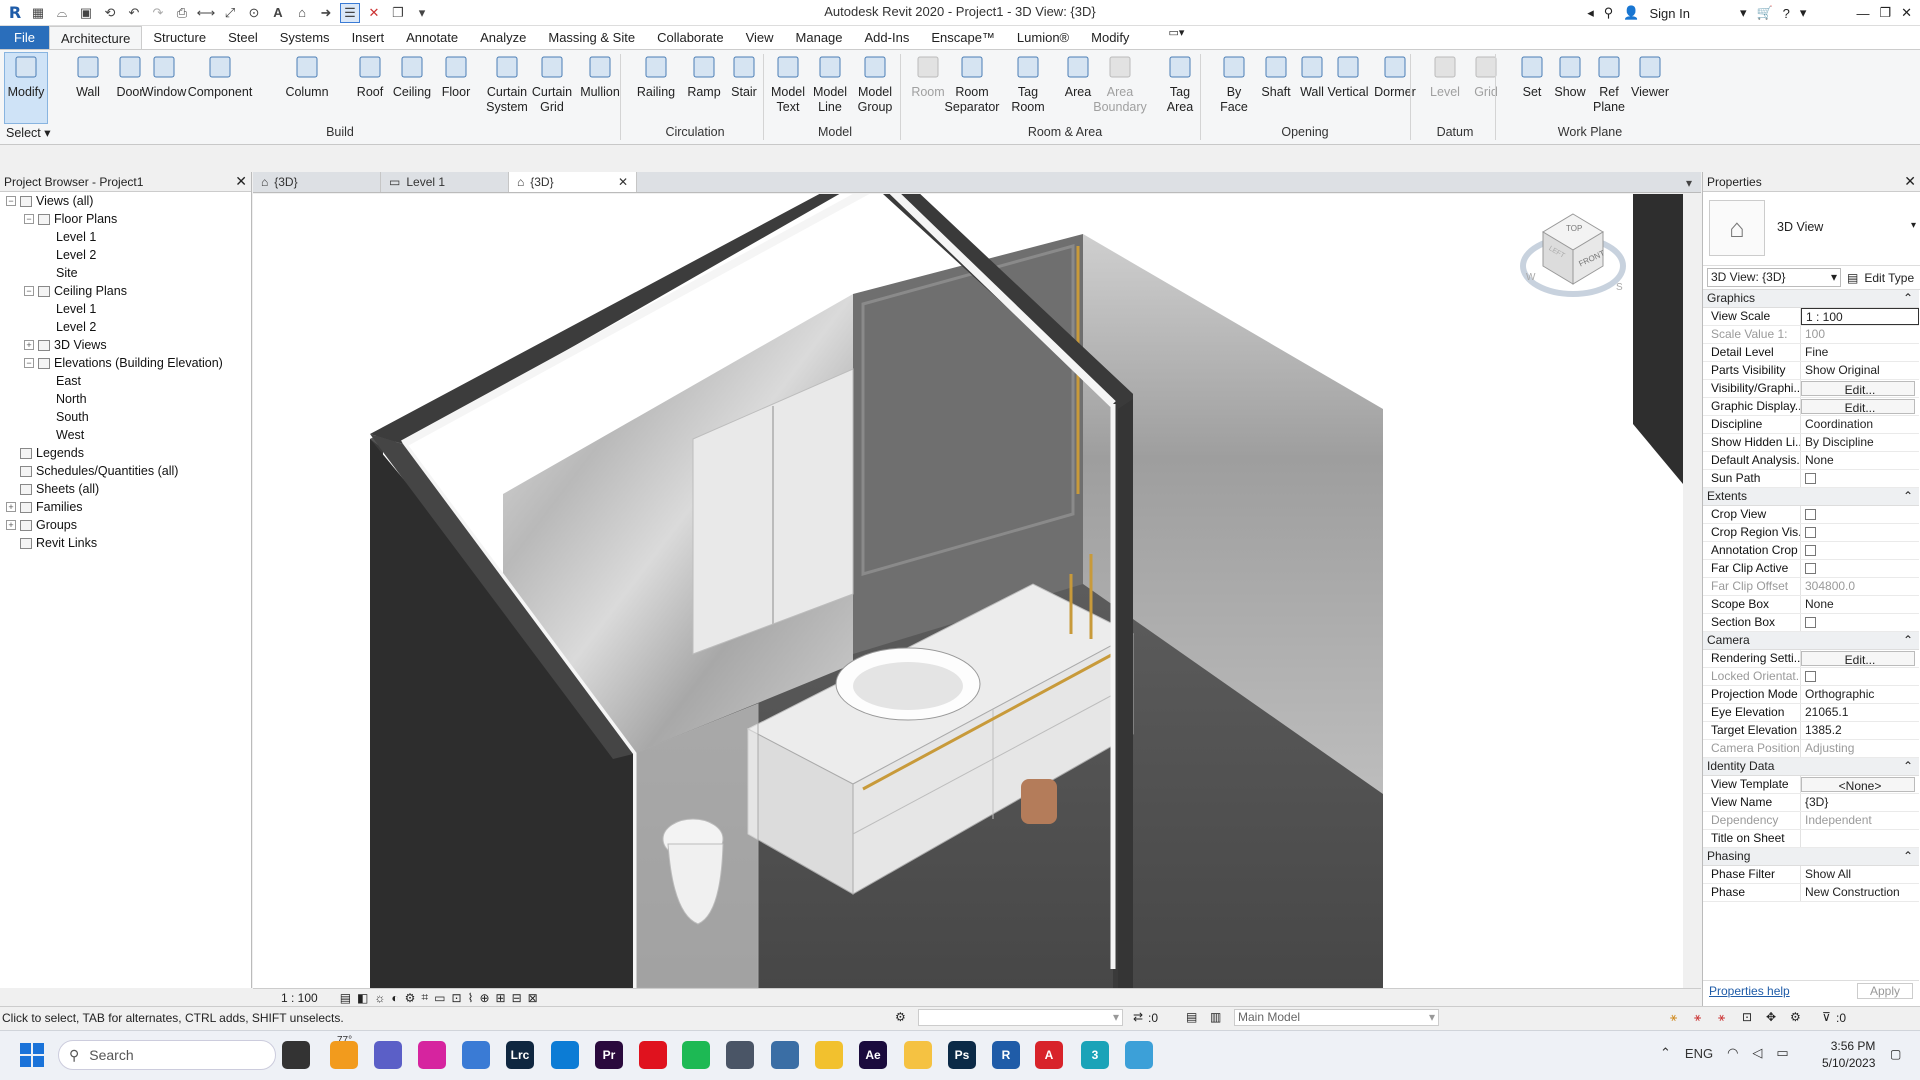 This screenshot has height=1080, width=1920. What do you see at coordinates (1852, 278) in the screenshot?
I see `edit-type-icon: ▤` at bounding box center [1852, 278].